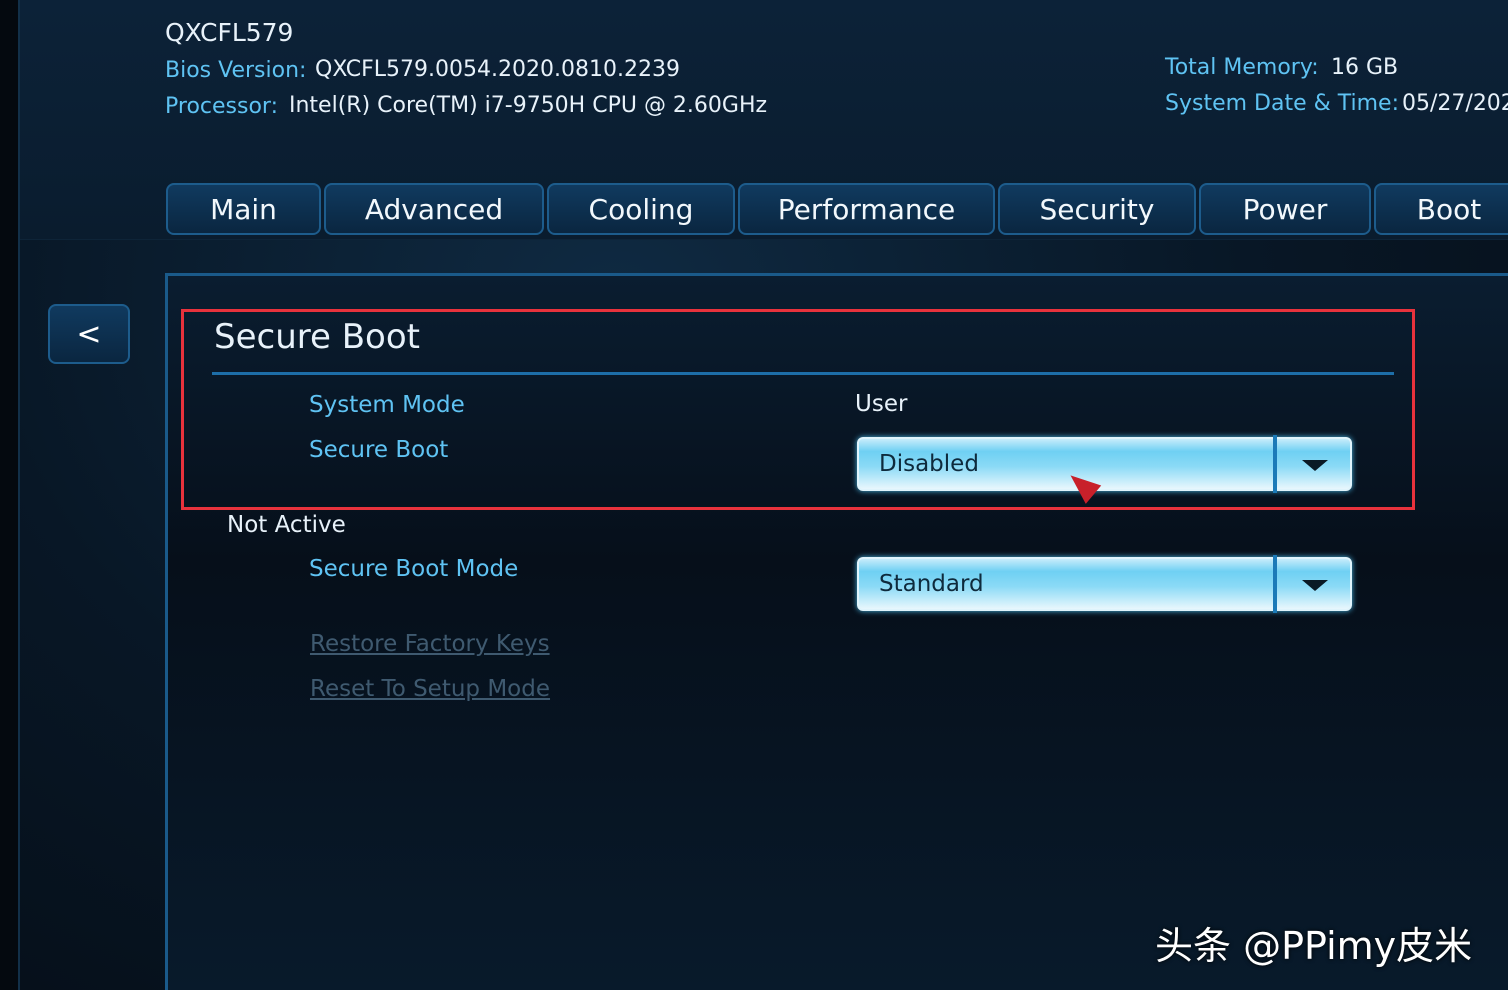  Describe the element at coordinates (929, 464) in the screenshot. I see `secure-boot-value: Disabled` at that location.